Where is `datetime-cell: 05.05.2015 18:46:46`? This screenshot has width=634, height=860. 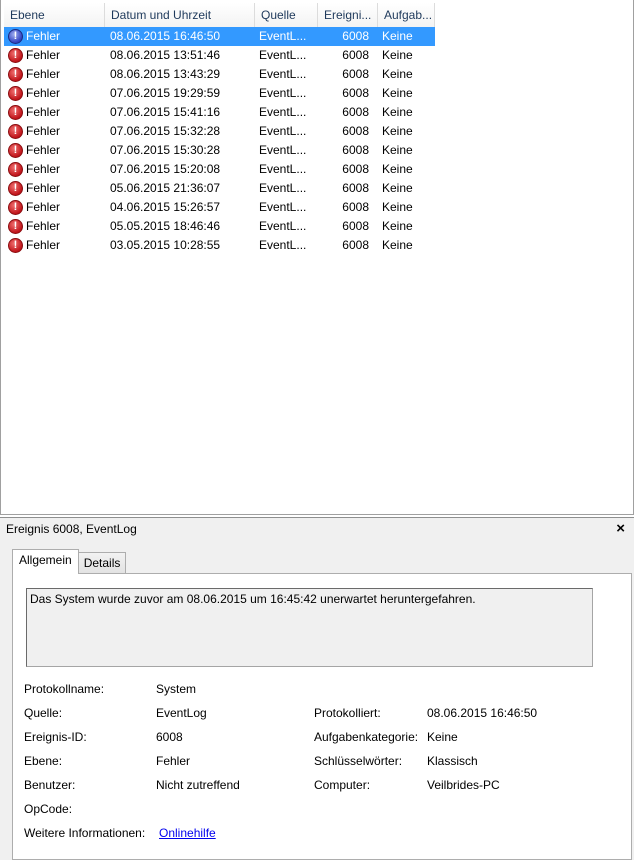
datetime-cell: 05.05.2015 18:46:46 is located at coordinates (165, 226).